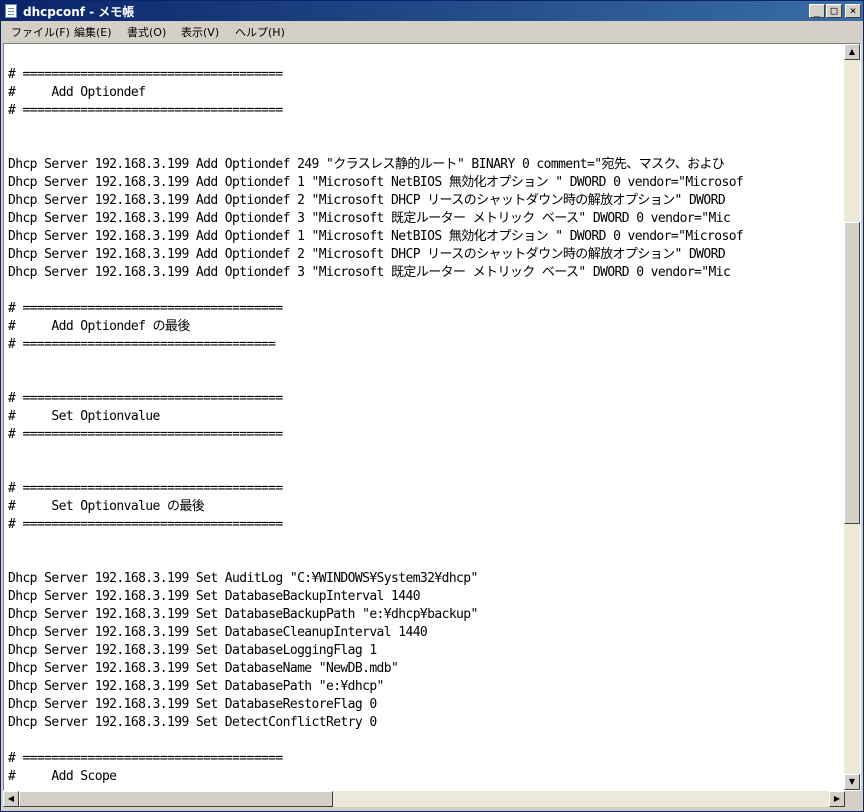 The image size is (864, 812). I want to click on text-line: # Set Optionvalue, so click(426, 417).